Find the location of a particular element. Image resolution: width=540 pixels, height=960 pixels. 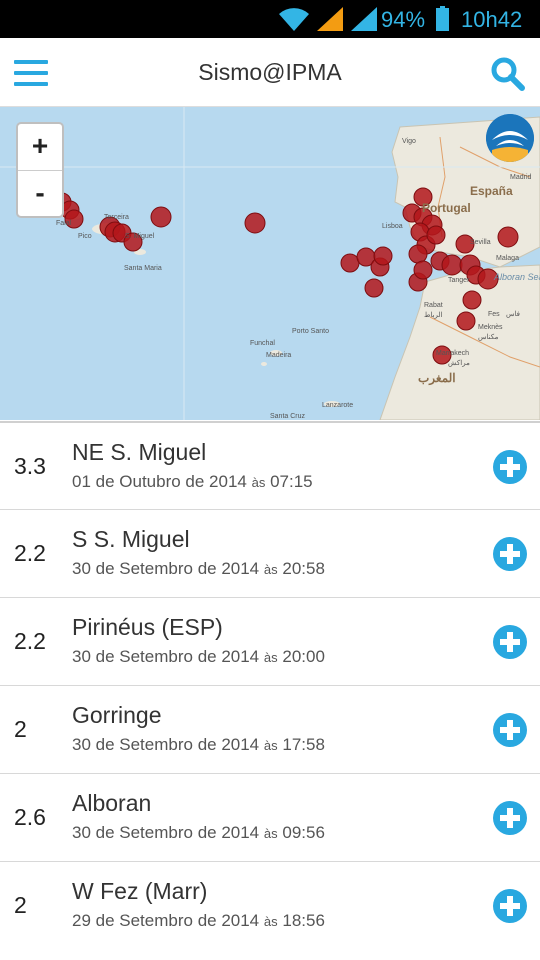

map-label: Marrakech is located at coordinates (452, 353).